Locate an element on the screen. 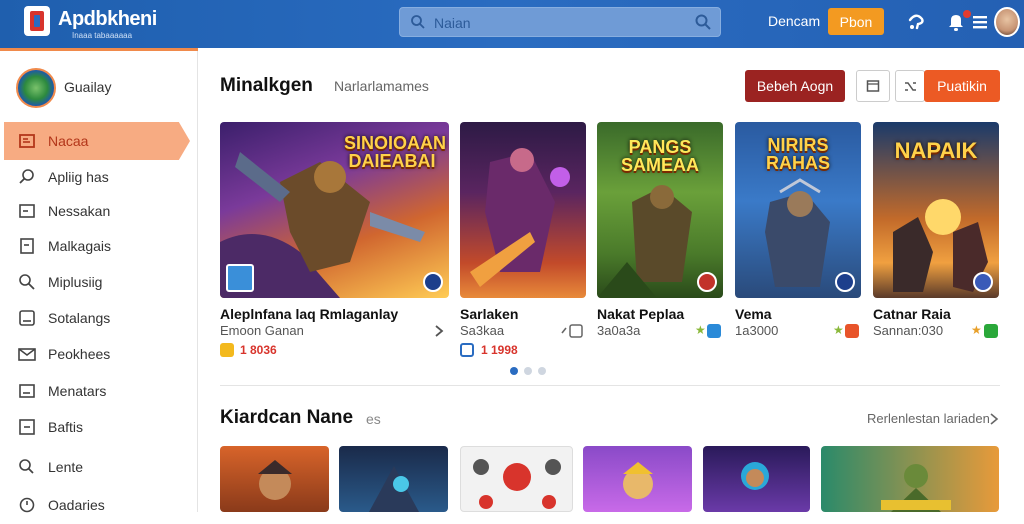 The width and height of the screenshot is (1024, 524). shuffle-button is located at coordinates (910, 86).